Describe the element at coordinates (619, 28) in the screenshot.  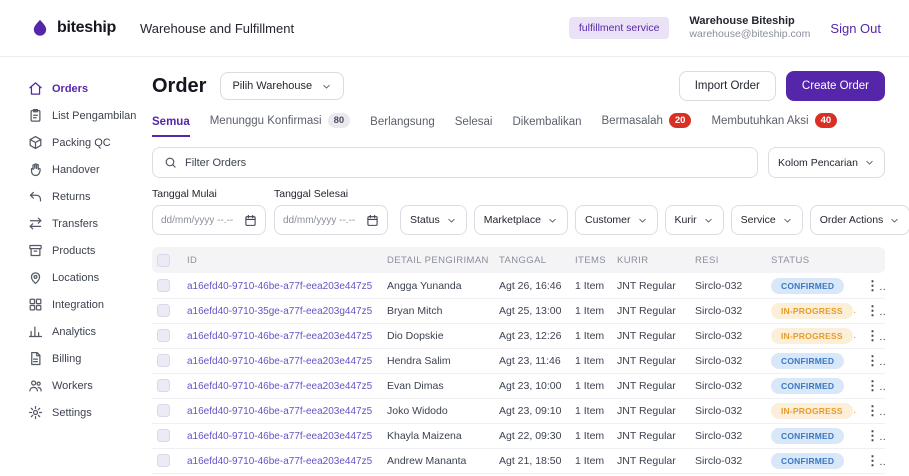
I see `fulfillment-service-badge: fulfillment service` at that location.